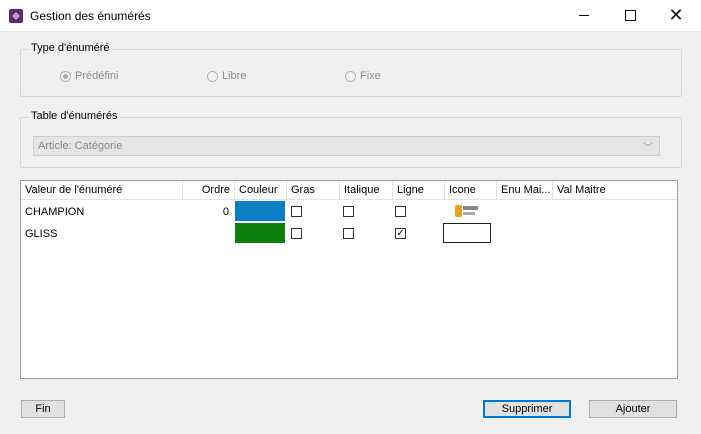 This screenshot has height=434, width=701. What do you see at coordinates (261, 190) in the screenshot?
I see `col-header-couleur: Couleur` at bounding box center [261, 190].